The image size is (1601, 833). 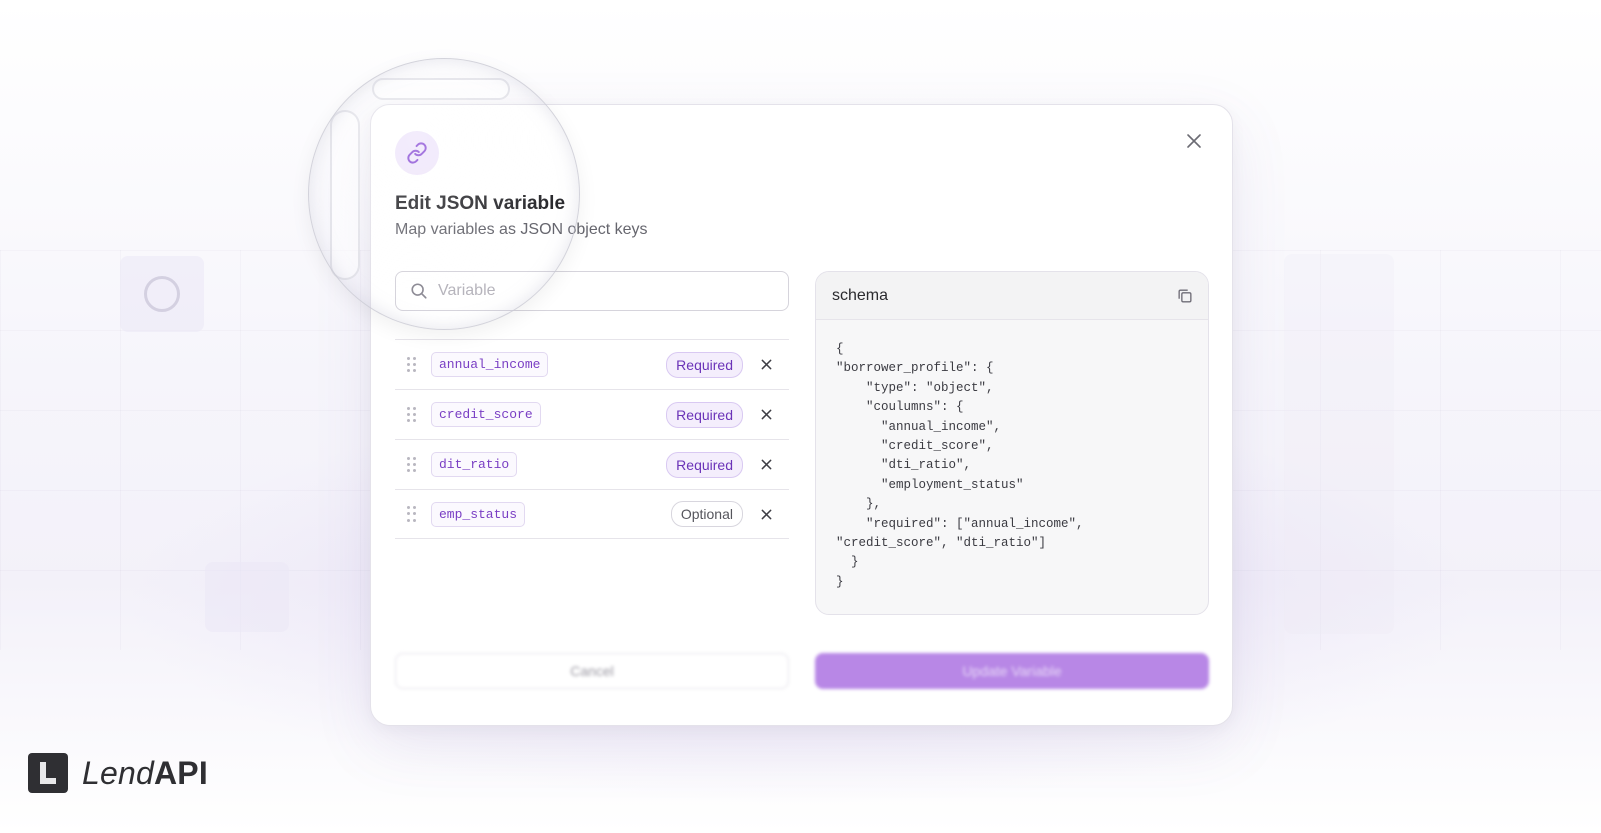 What do you see at coordinates (1012, 671) in the screenshot?
I see `update-variable-button: Update Variable` at bounding box center [1012, 671].